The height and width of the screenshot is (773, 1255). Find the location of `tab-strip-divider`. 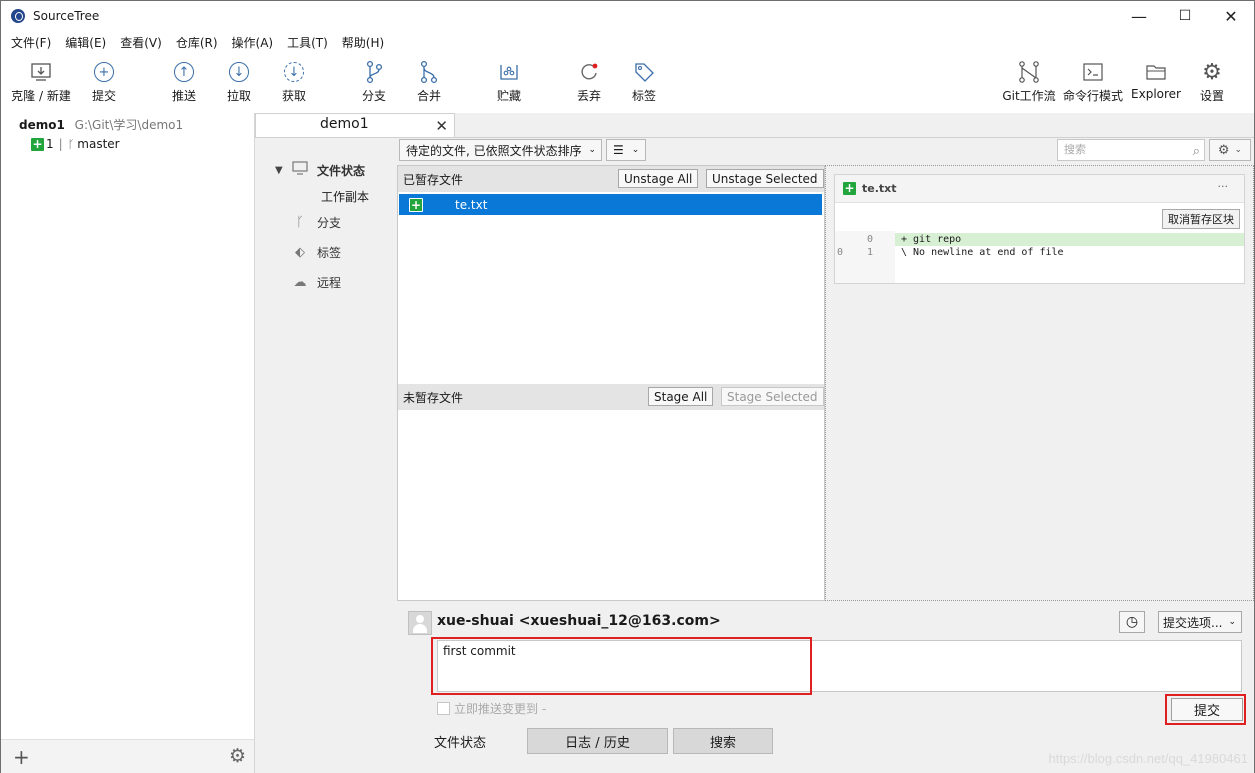

tab-strip-divider is located at coordinates (754, 137).